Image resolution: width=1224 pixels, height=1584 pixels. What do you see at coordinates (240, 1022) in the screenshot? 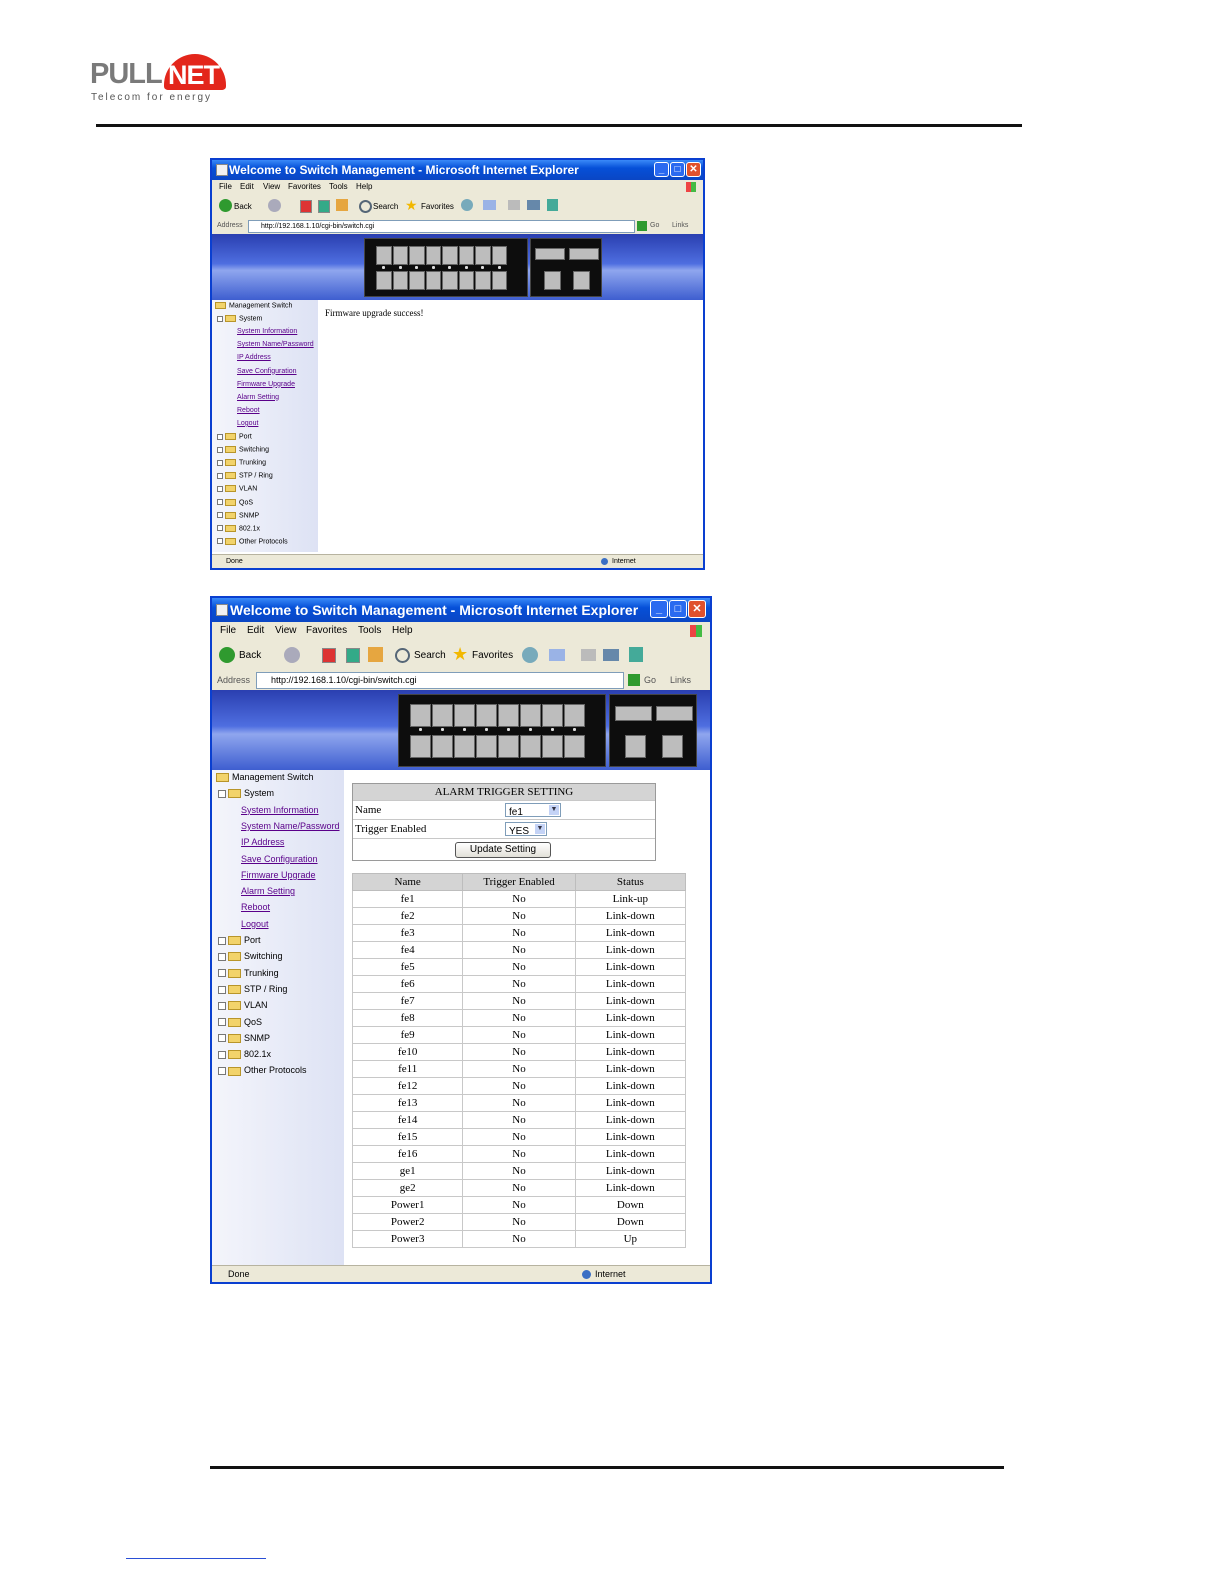
I see `tree-folder-item: QoS` at bounding box center [240, 1022].